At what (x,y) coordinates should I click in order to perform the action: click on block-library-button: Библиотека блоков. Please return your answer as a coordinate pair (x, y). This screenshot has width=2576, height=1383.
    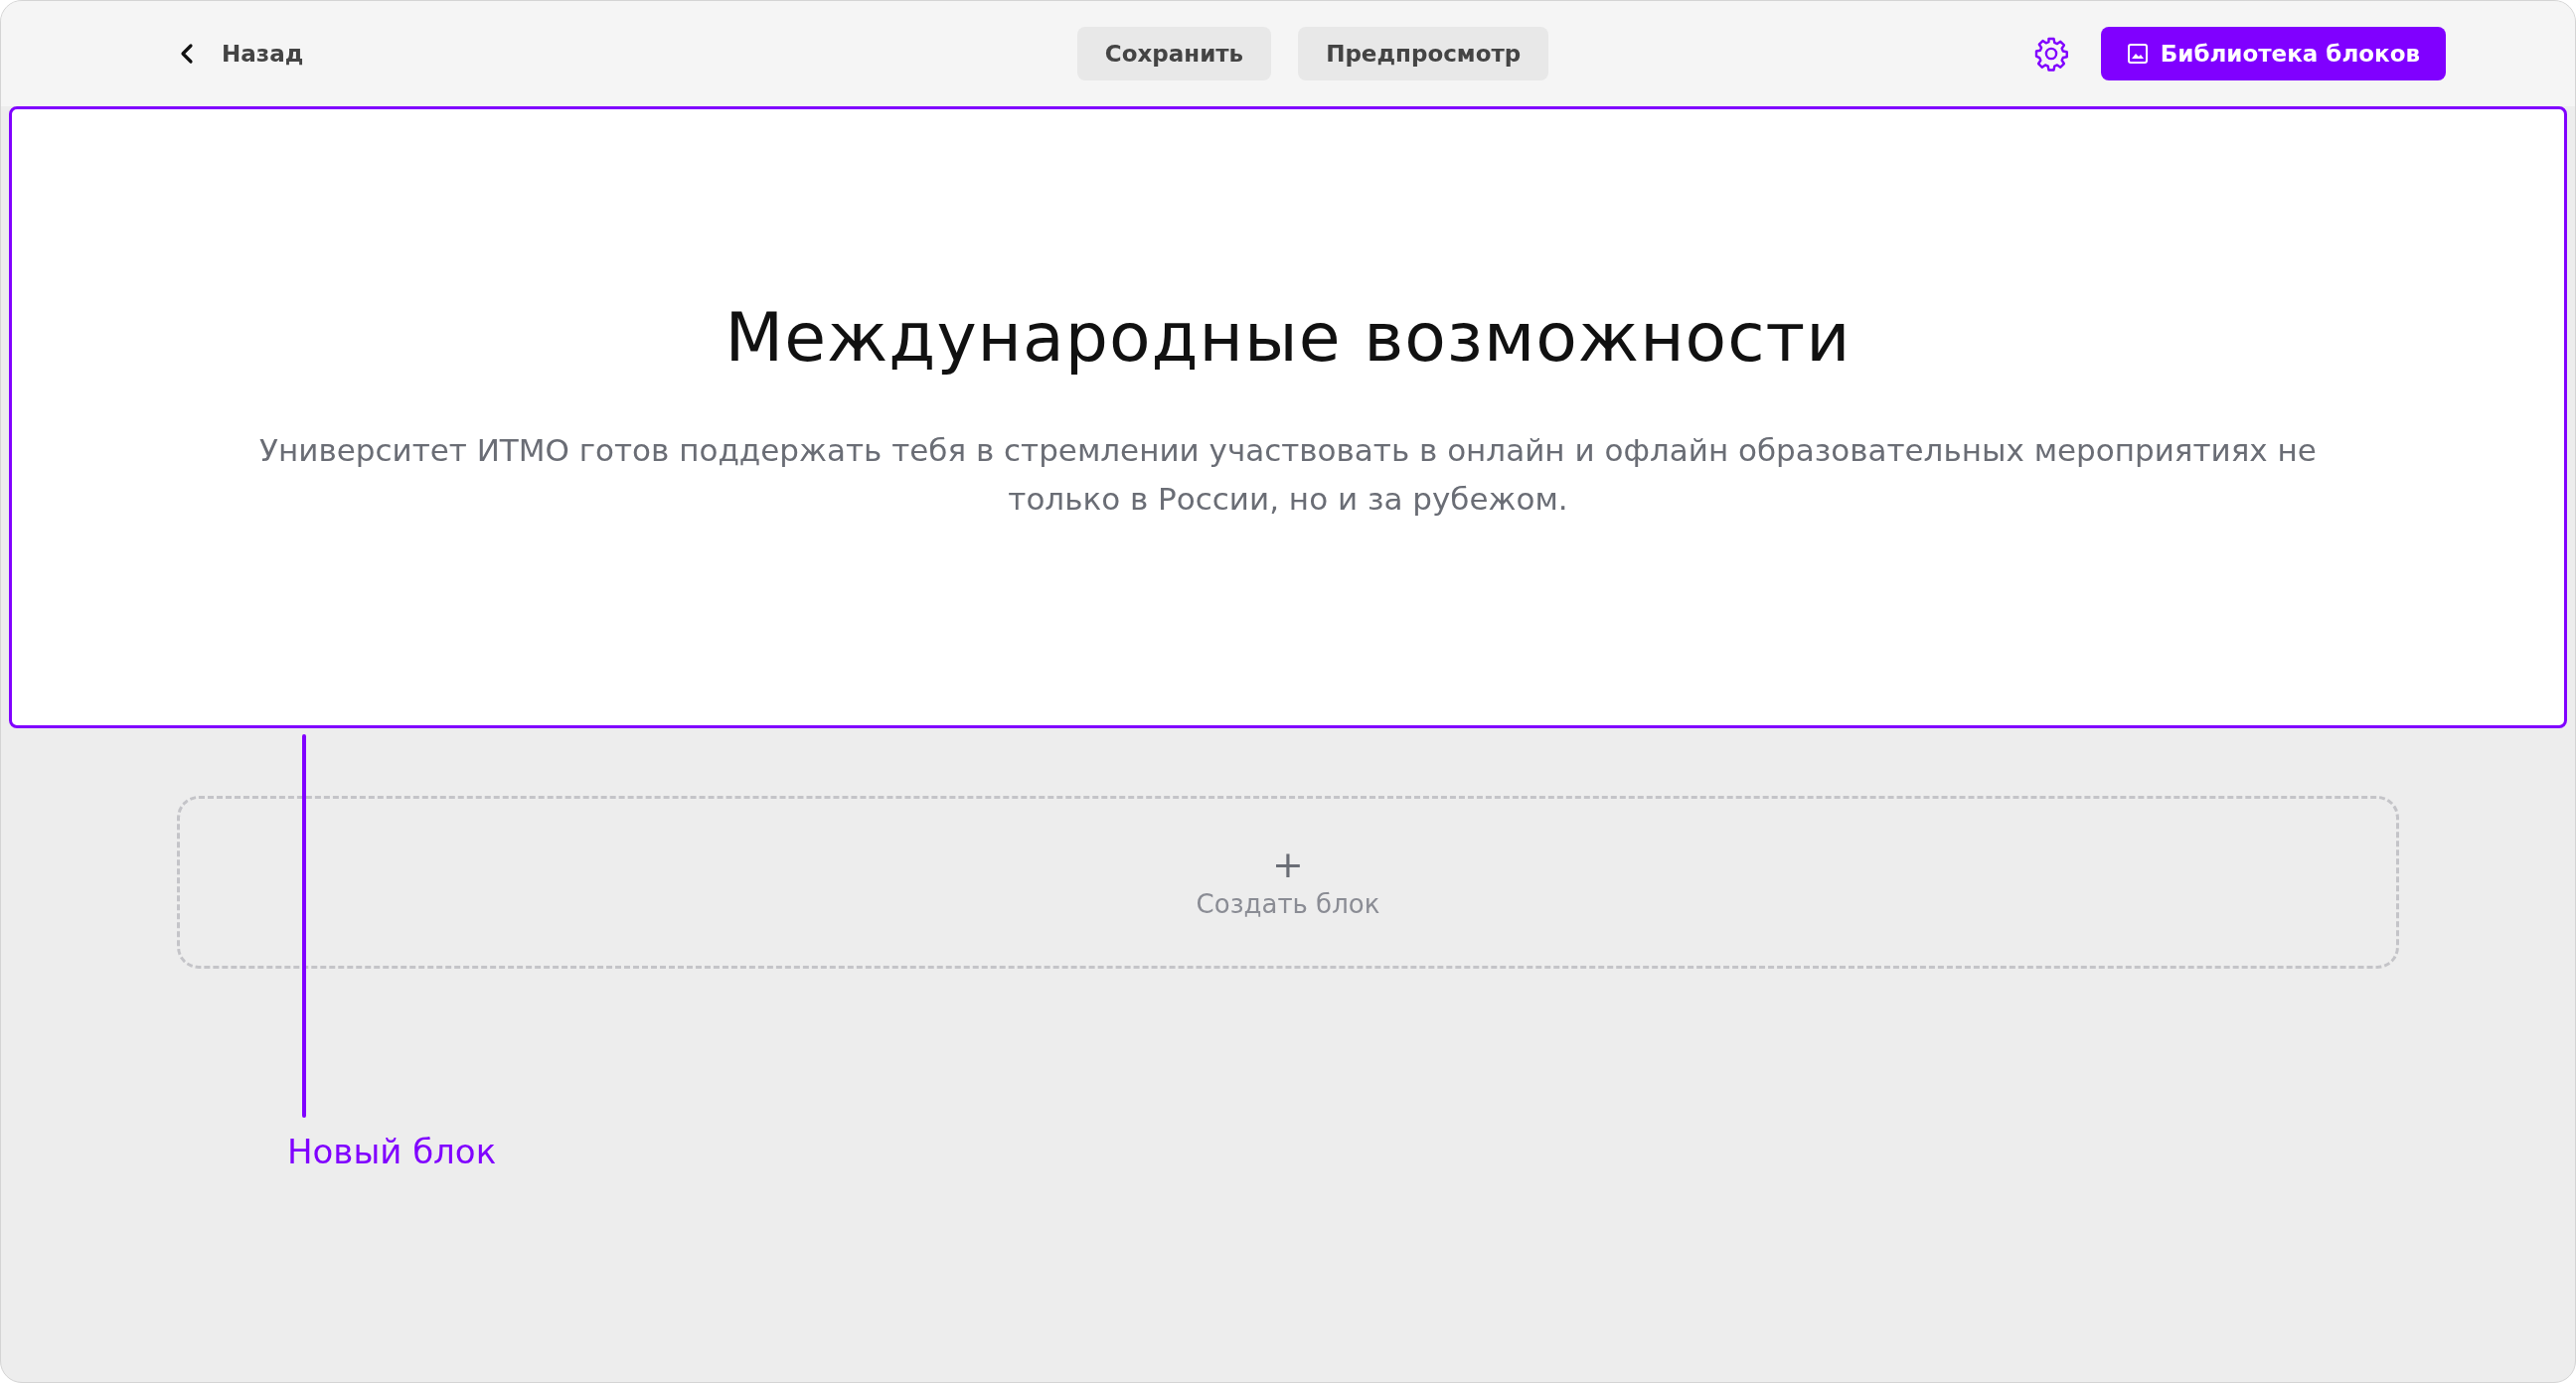
    Looking at the image, I should click on (2273, 53).